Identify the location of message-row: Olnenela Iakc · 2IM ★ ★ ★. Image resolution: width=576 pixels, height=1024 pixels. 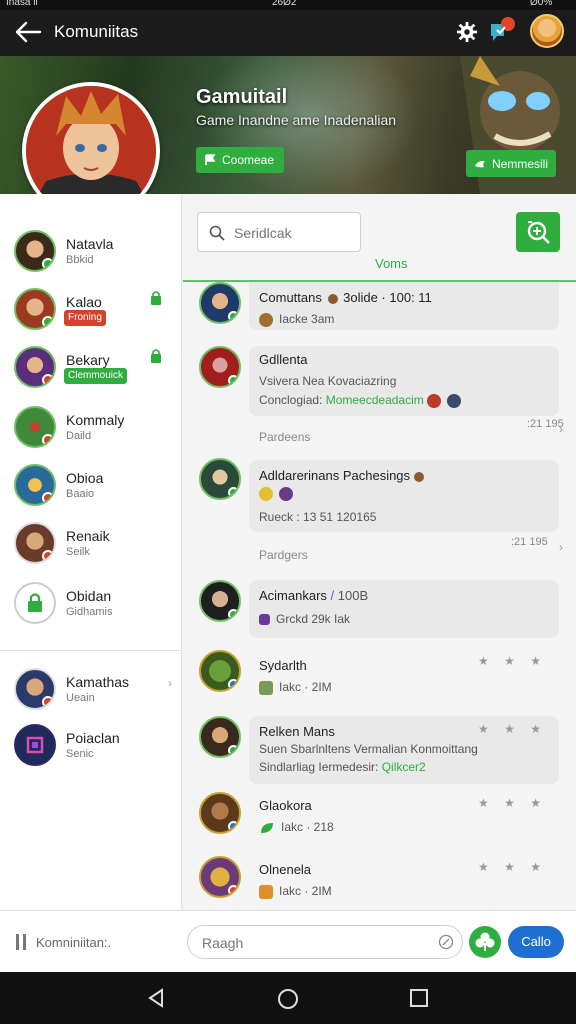
(404, 881).